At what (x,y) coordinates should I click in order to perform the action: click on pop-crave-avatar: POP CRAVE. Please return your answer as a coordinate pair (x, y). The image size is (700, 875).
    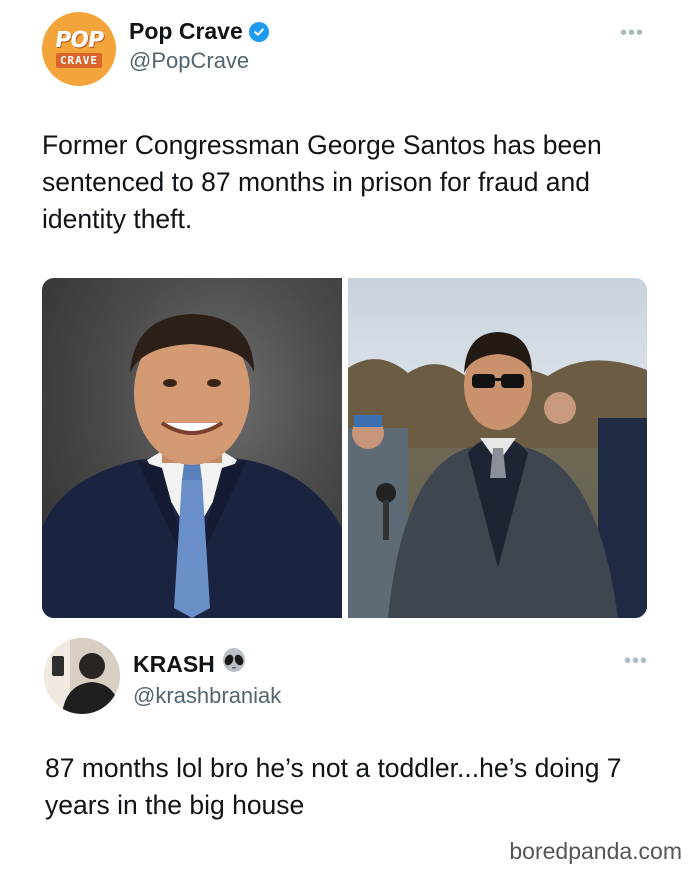
    Looking at the image, I should click on (79, 49).